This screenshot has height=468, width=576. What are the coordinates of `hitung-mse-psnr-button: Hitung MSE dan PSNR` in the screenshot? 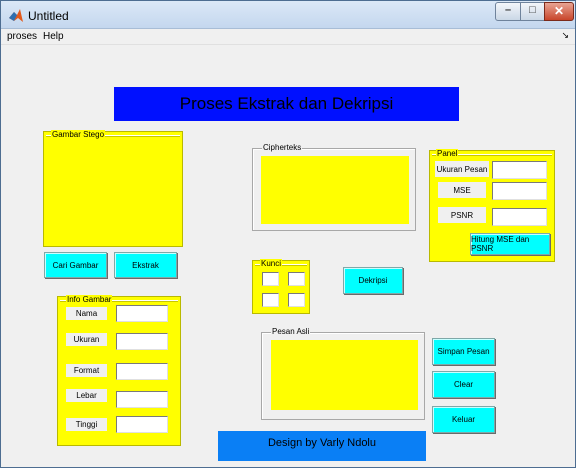 It's located at (510, 244).